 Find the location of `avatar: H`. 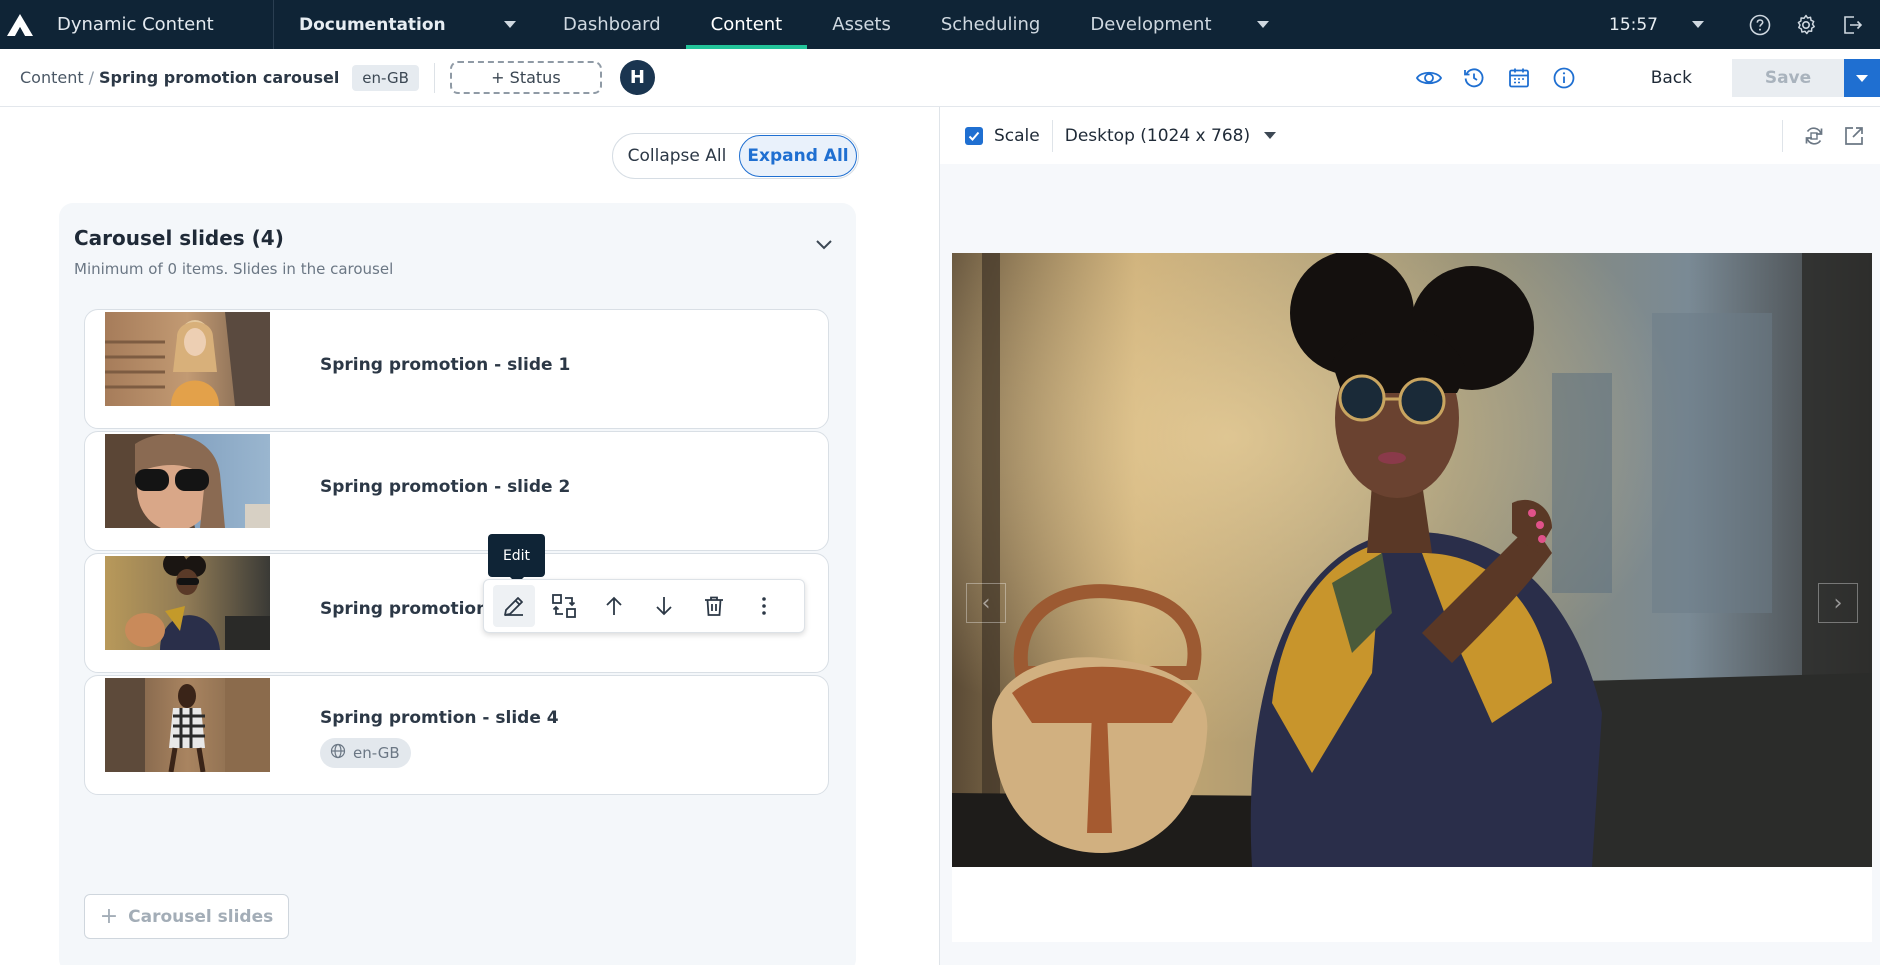

avatar: H is located at coordinates (637, 77).